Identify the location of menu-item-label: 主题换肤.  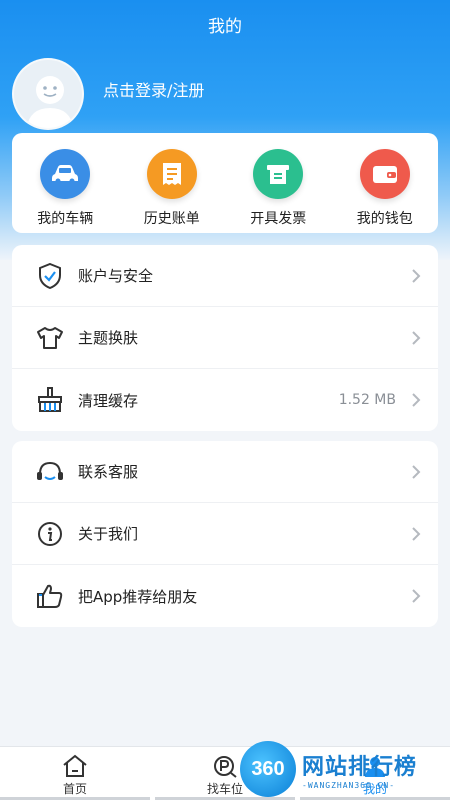
(108, 338).